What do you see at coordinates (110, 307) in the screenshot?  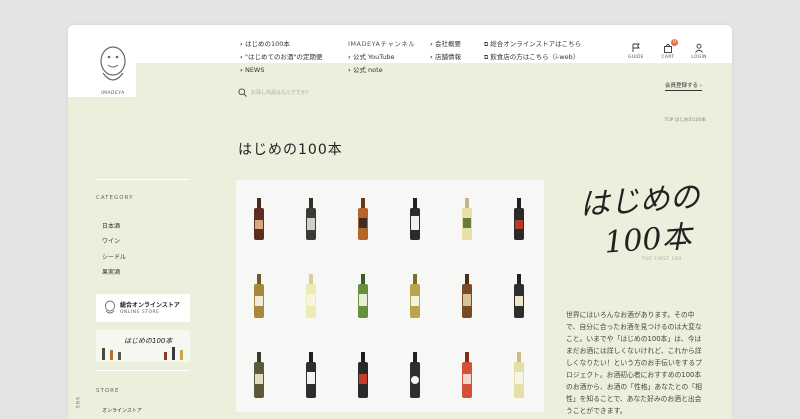 I see `store-logo-icon` at bounding box center [110, 307].